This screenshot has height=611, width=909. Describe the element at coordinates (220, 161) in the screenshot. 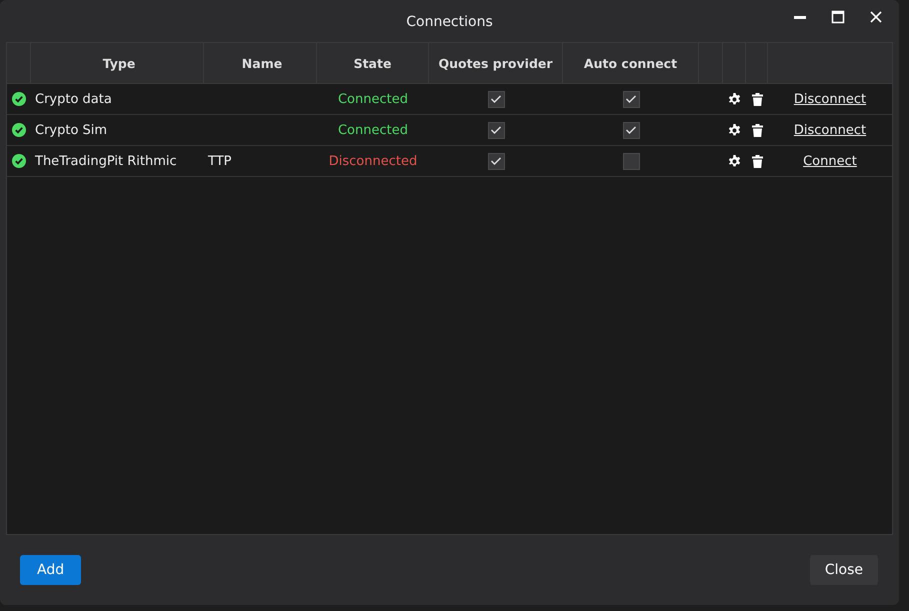

I see `table-cell: TTP` at that location.